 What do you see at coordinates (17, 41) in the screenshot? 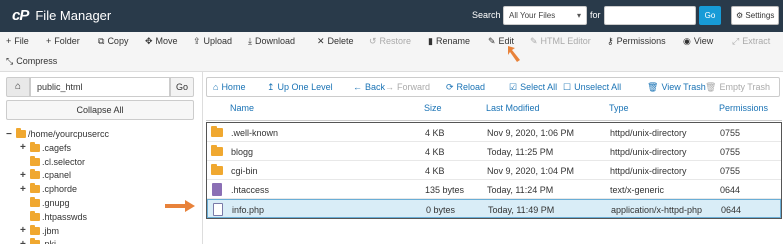
I see `toolbar-file-button: + File` at bounding box center [17, 41].